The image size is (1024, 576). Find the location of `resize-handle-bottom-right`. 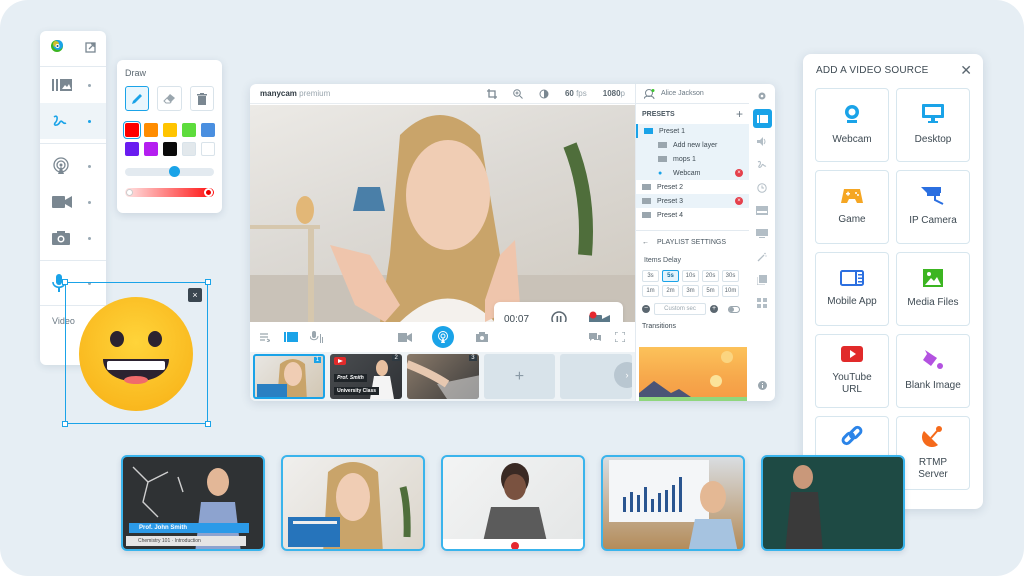

resize-handle-bottom-right is located at coordinates (208, 424).